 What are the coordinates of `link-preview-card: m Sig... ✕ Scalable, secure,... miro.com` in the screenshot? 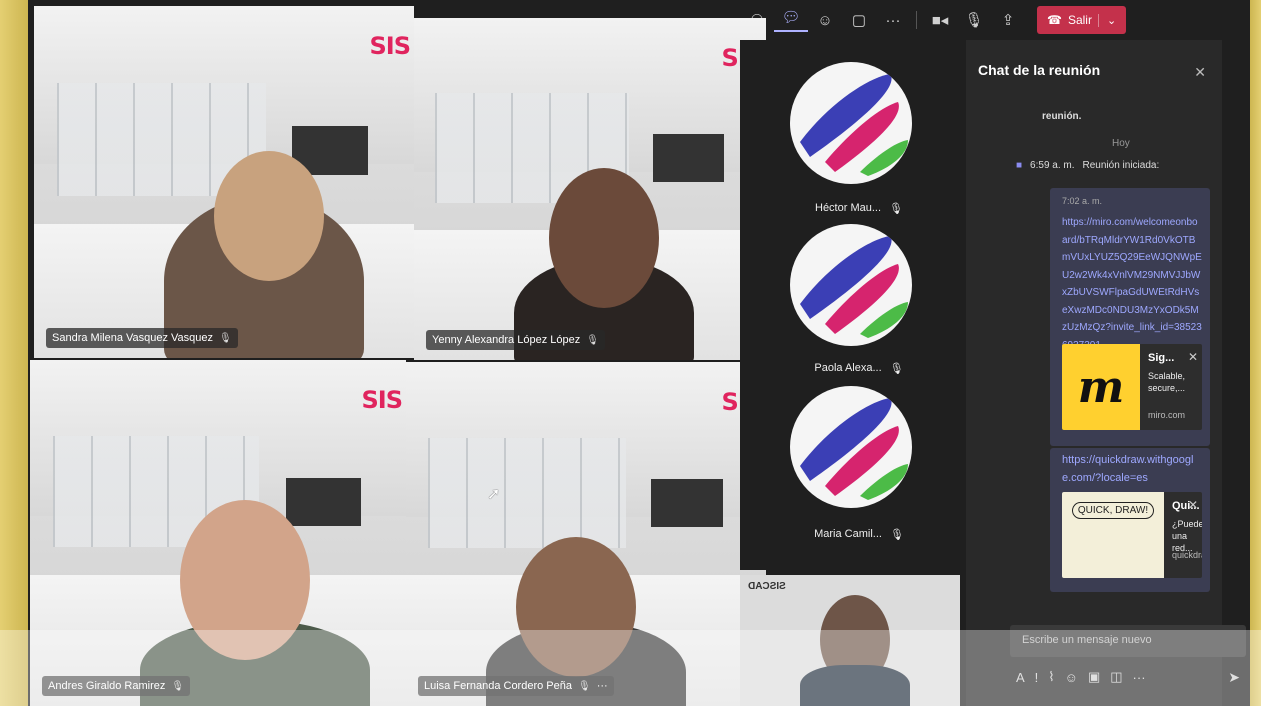 It's located at (1132, 387).